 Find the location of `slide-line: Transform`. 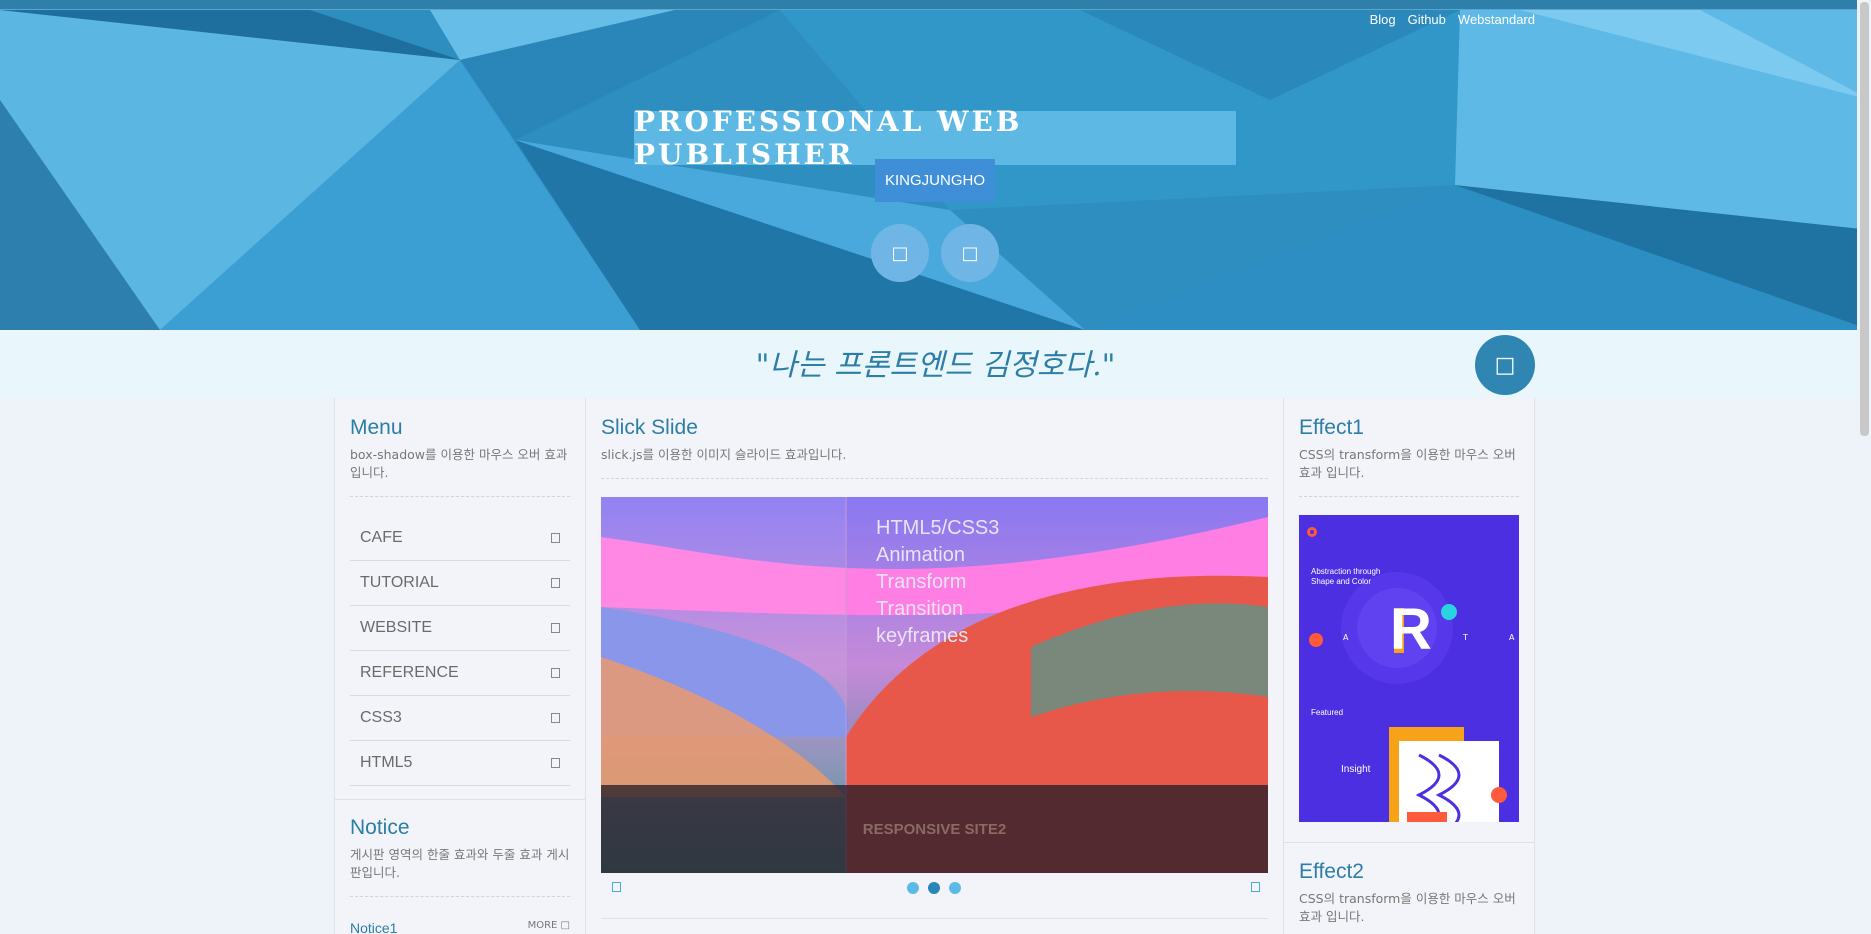

slide-line: Transform is located at coordinates (921, 582).